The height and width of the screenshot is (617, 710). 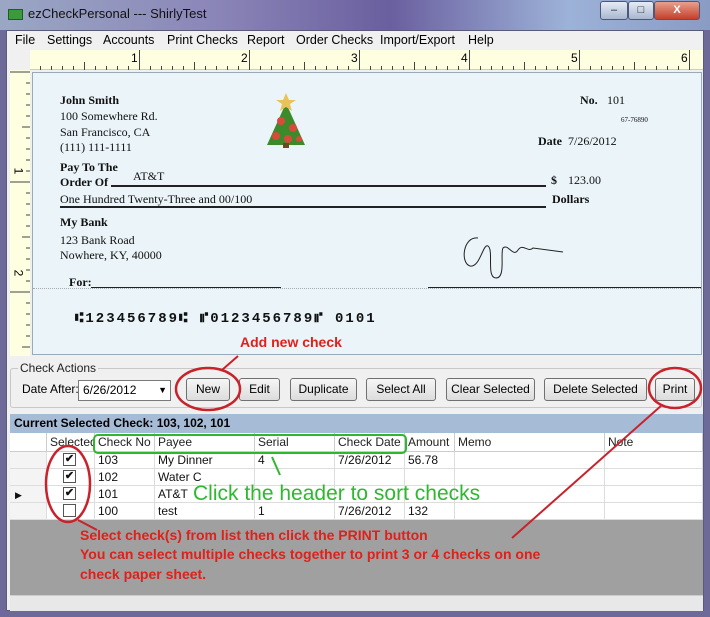 I want to click on app-icon, so click(x=15, y=14).